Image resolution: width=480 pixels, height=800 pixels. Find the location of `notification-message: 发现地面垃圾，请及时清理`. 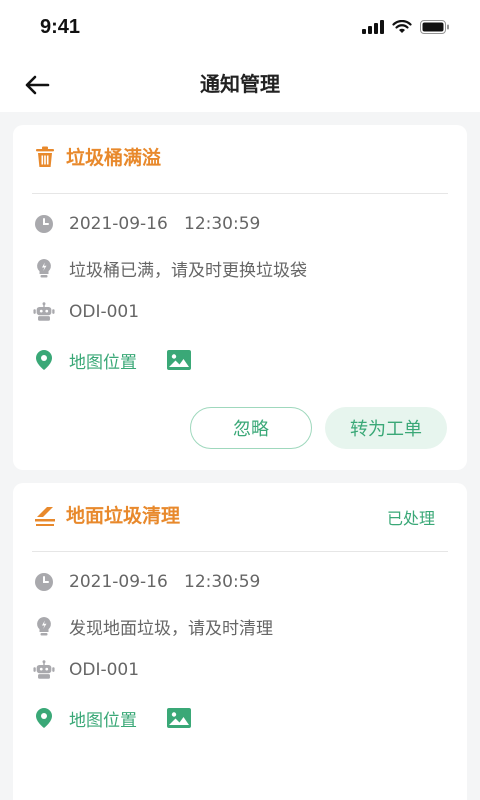

notification-message: 发现地面垃圾，请及时清理 is located at coordinates (171, 628).